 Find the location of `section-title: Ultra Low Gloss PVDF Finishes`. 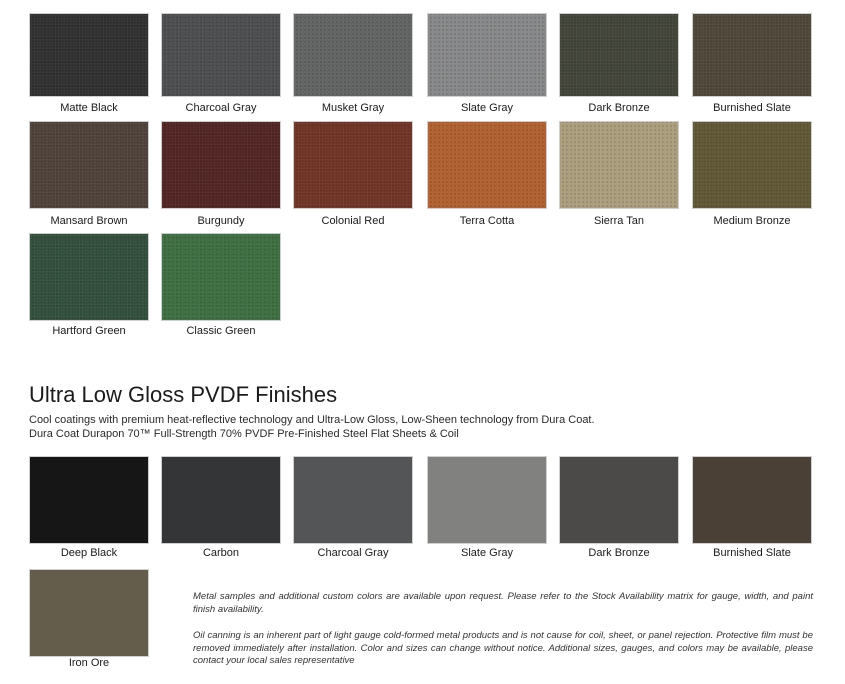

section-title: Ultra Low Gloss PVDF Finishes is located at coordinates (183, 394).